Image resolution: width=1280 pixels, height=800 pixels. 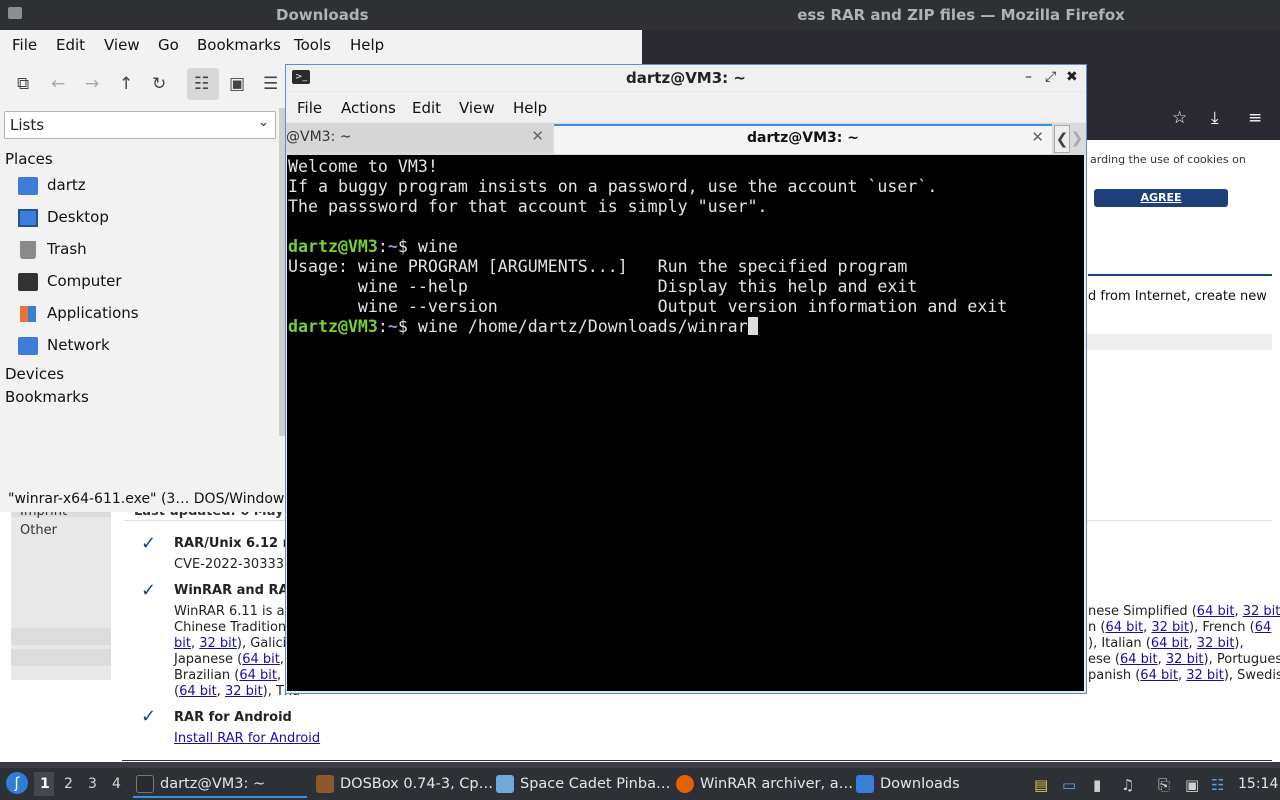 I want to click on place-label: Network, so click(x=78, y=345).